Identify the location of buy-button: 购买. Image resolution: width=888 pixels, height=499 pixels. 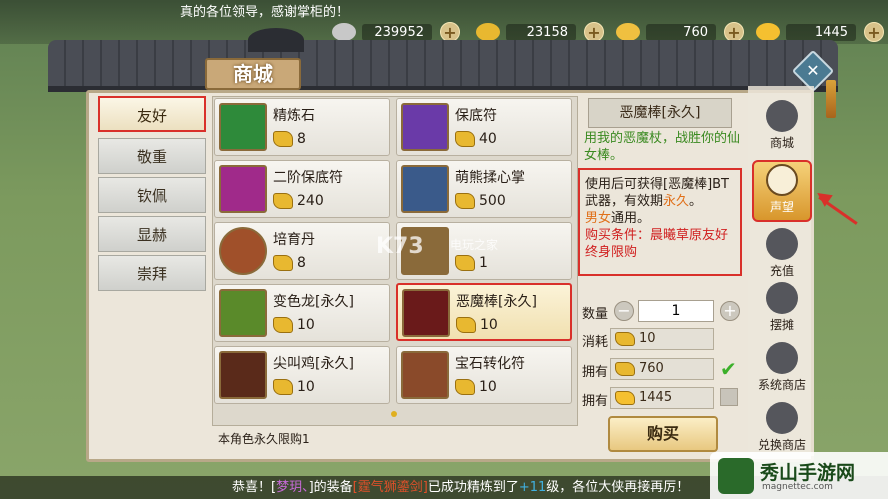
(663, 434).